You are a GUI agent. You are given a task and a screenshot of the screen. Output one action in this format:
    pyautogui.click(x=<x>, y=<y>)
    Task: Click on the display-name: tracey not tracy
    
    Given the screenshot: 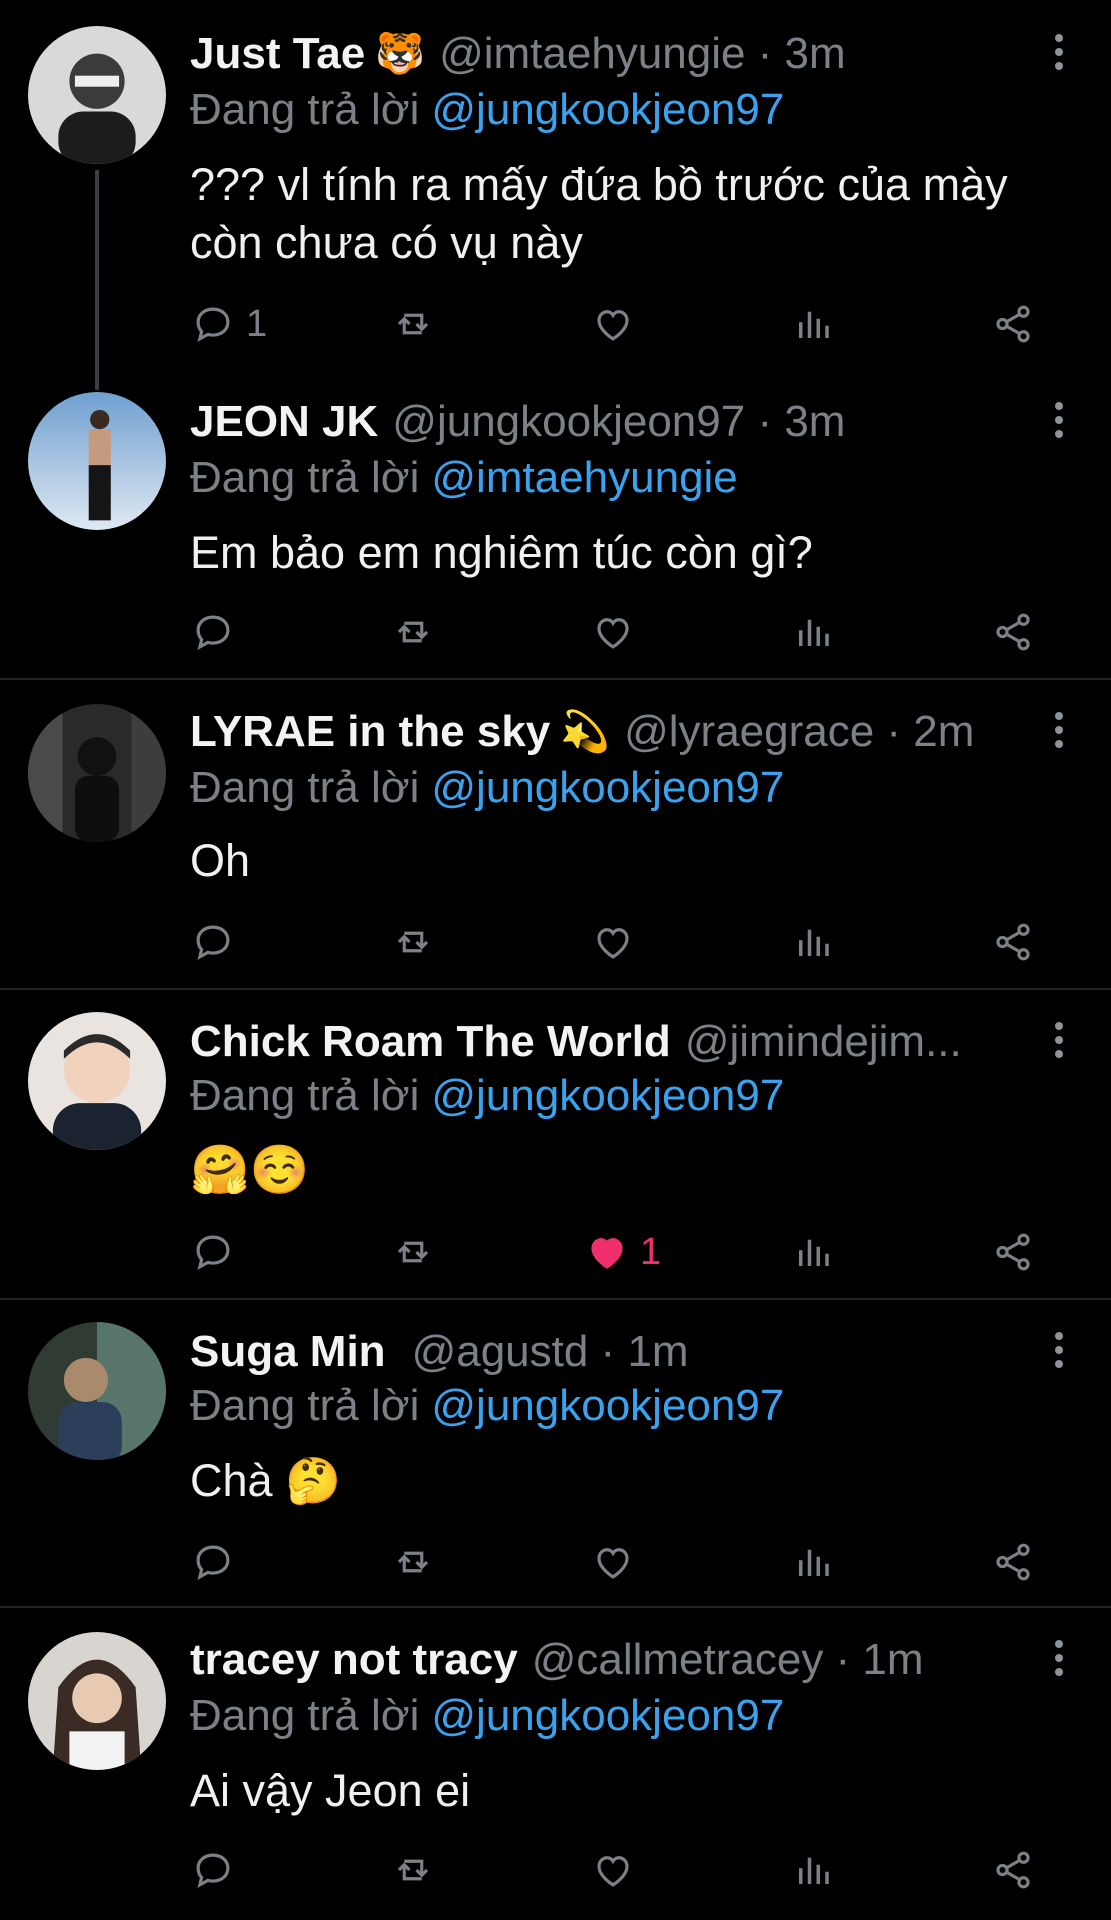 What is the action you would take?
    pyautogui.click(x=354, y=1660)
    